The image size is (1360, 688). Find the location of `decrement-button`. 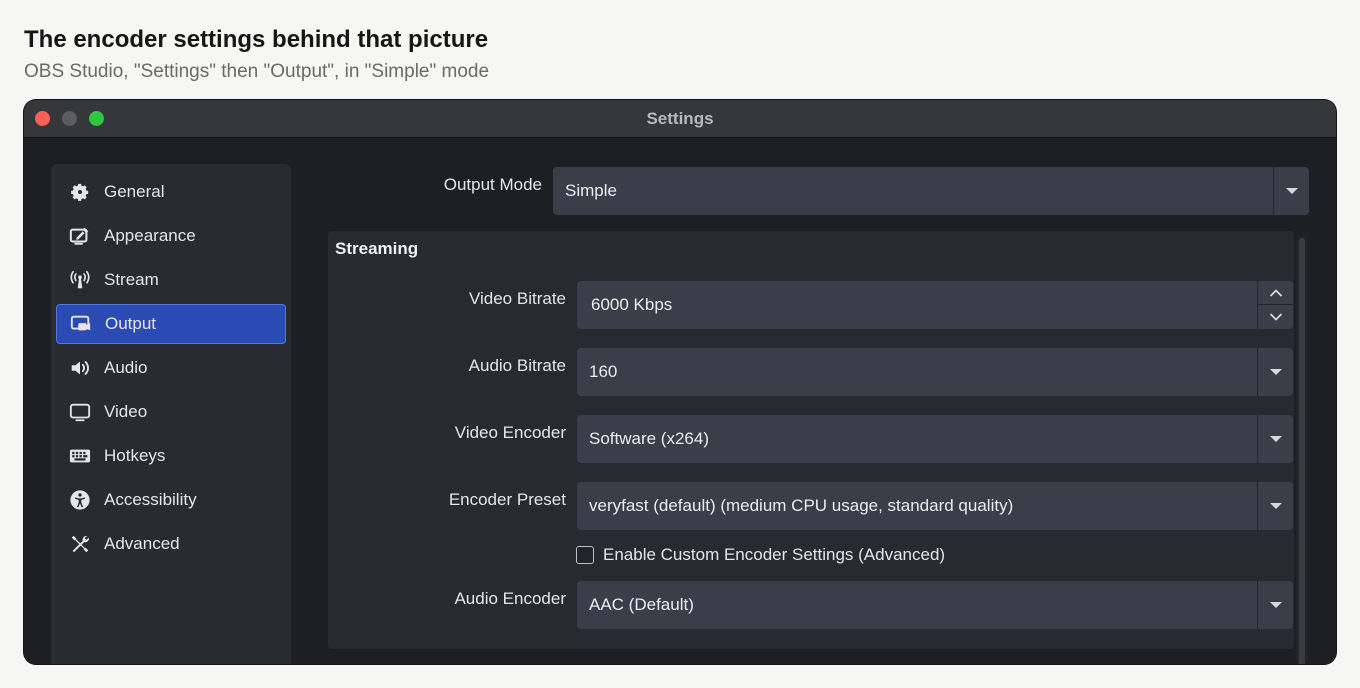

decrement-button is located at coordinates (1275, 317).